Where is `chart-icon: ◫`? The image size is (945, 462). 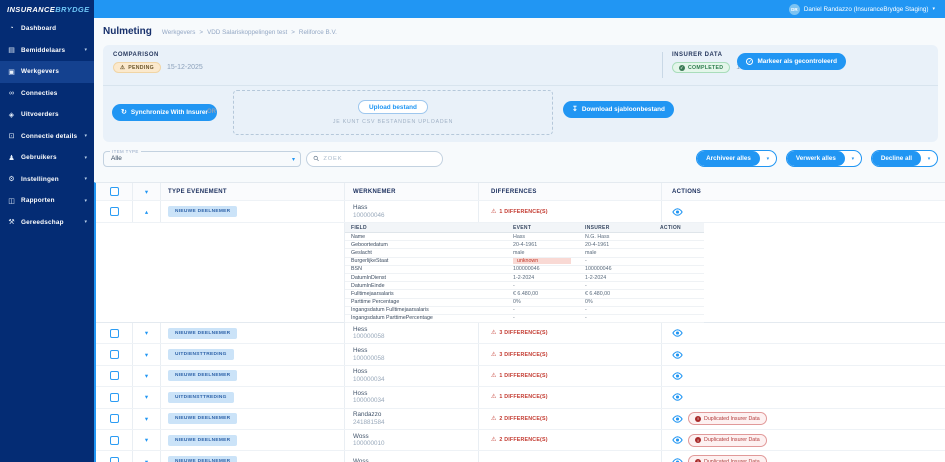 chart-icon: ◫ is located at coordinates (11, 201).